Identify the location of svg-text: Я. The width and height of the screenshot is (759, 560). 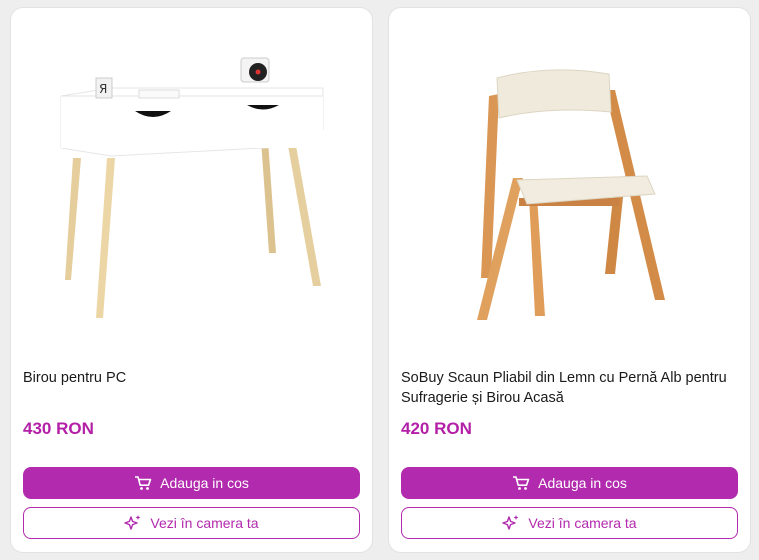
(103, 89).